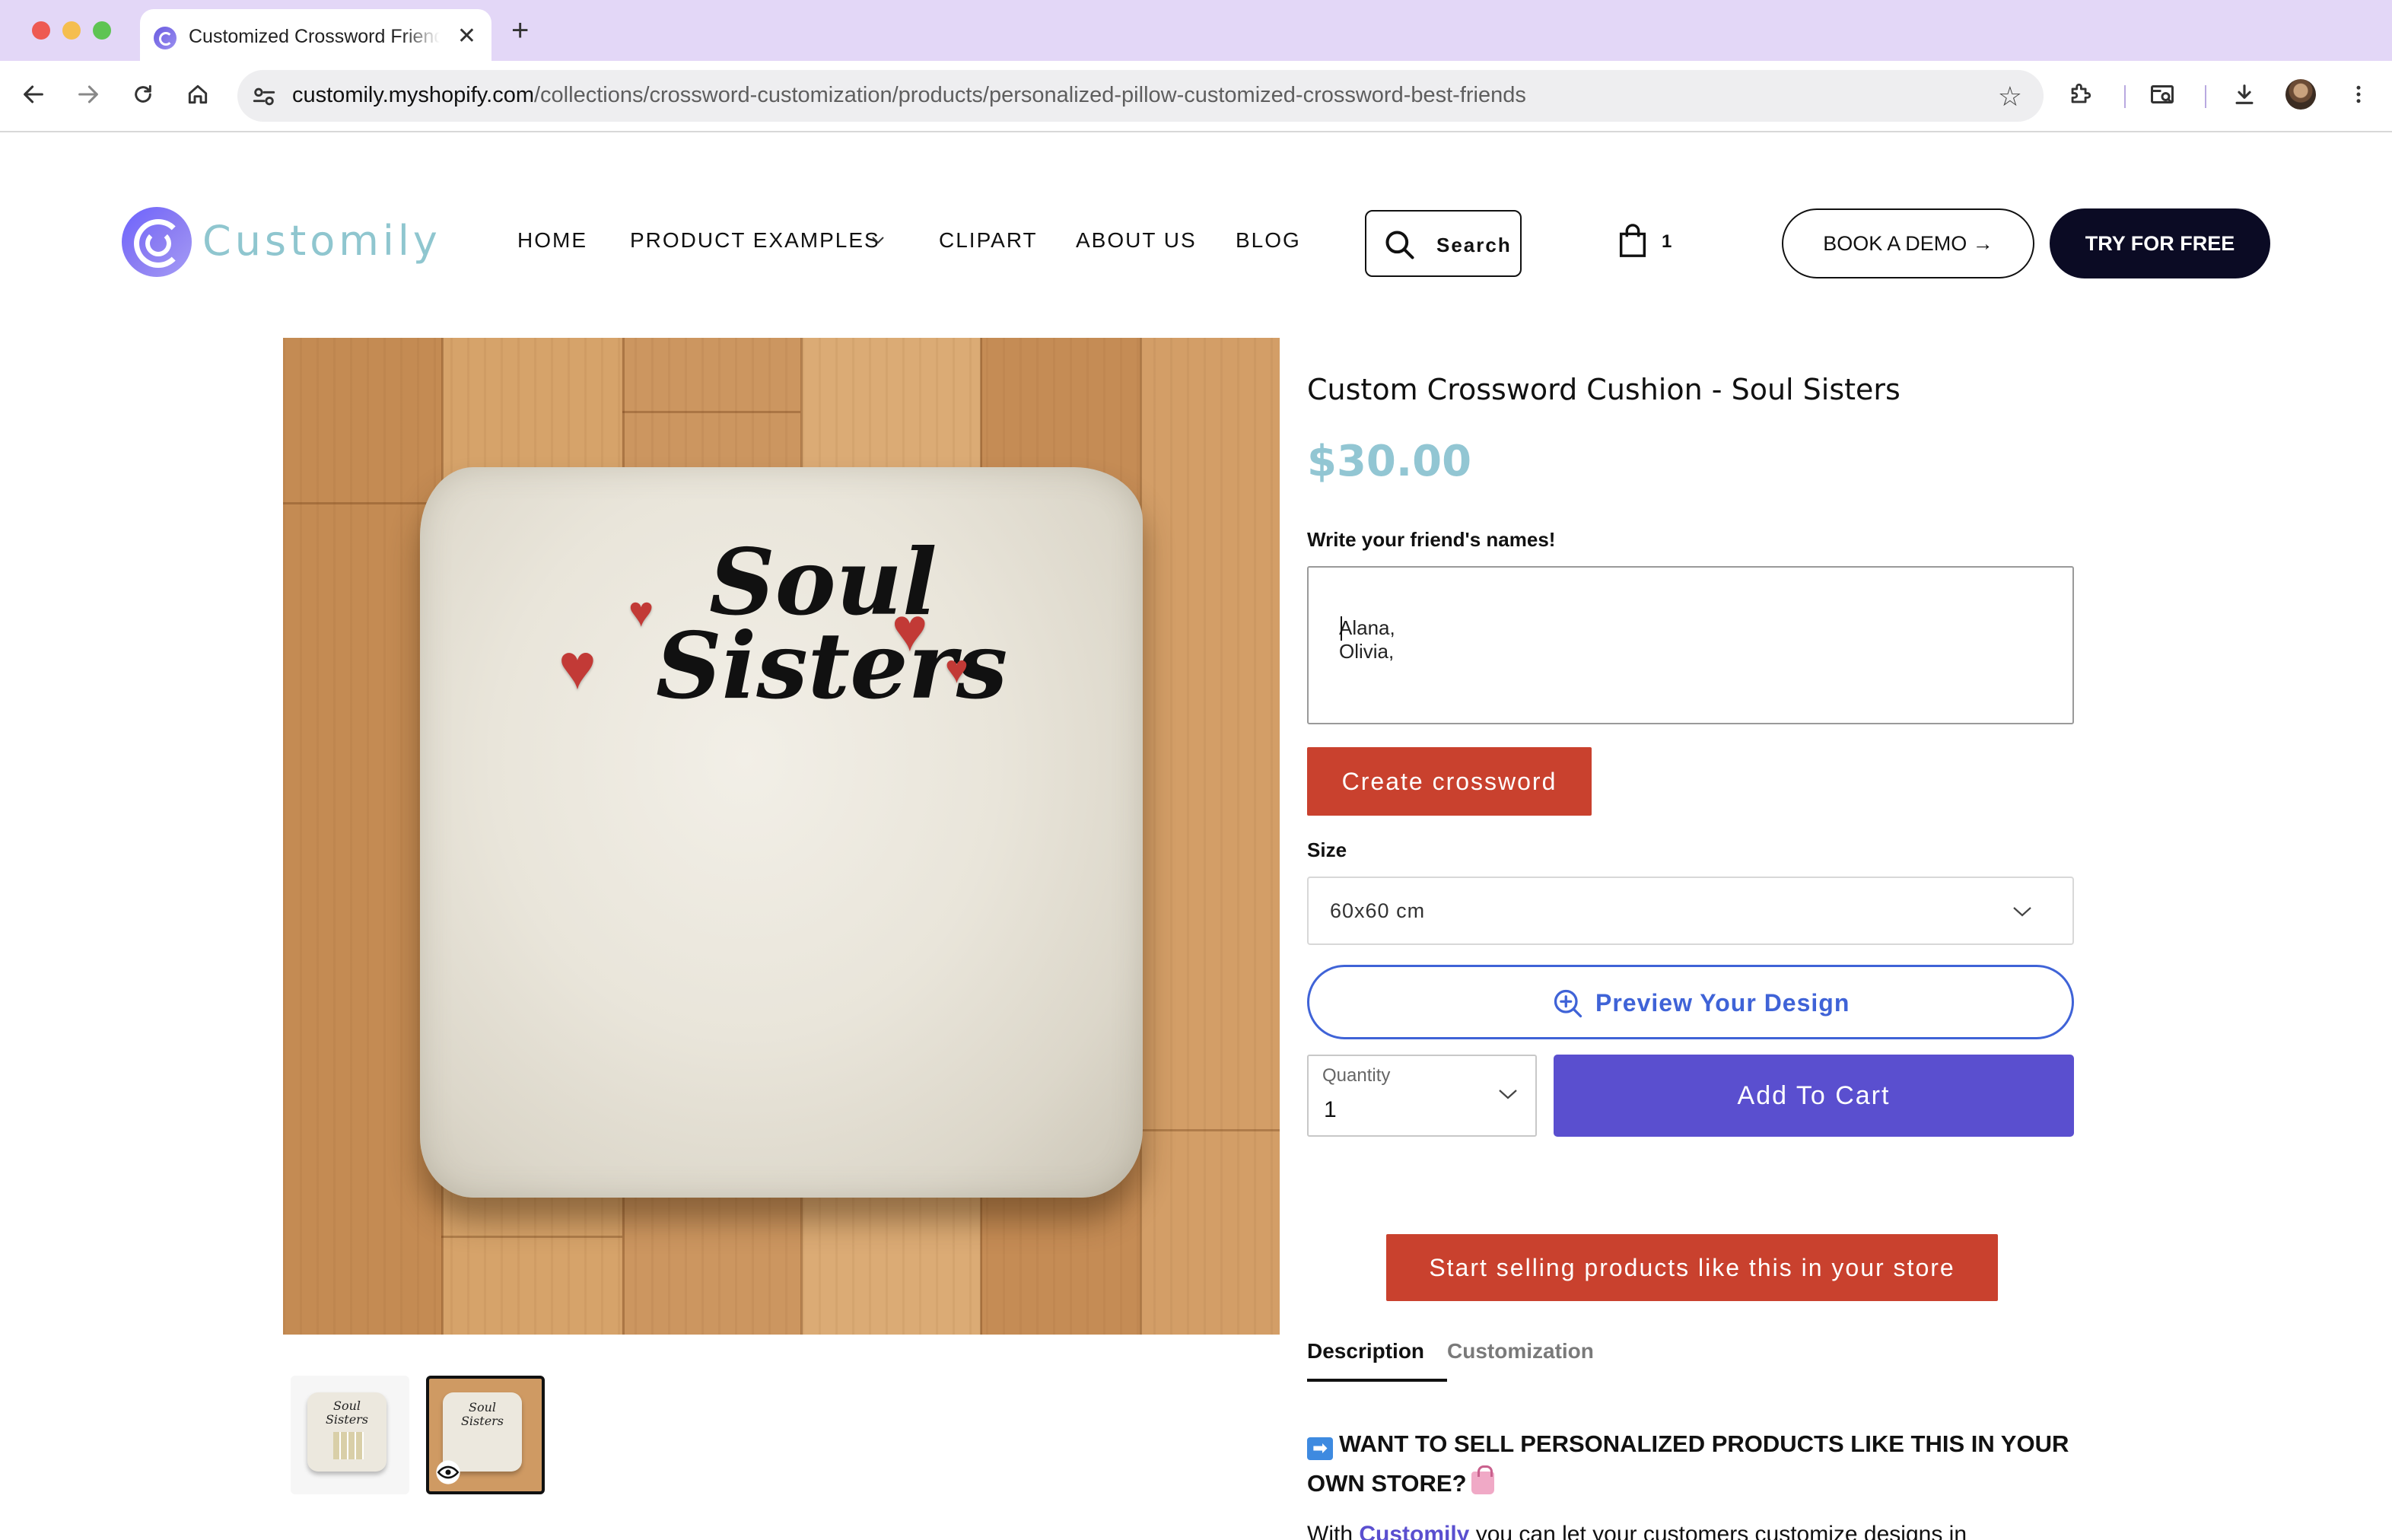 The height and width of the screenshot is (1540, 2392). Describe the element at coordinates (1422, 1096) in the screenshot. I see `quantity-select: Quantity 1` at that location.